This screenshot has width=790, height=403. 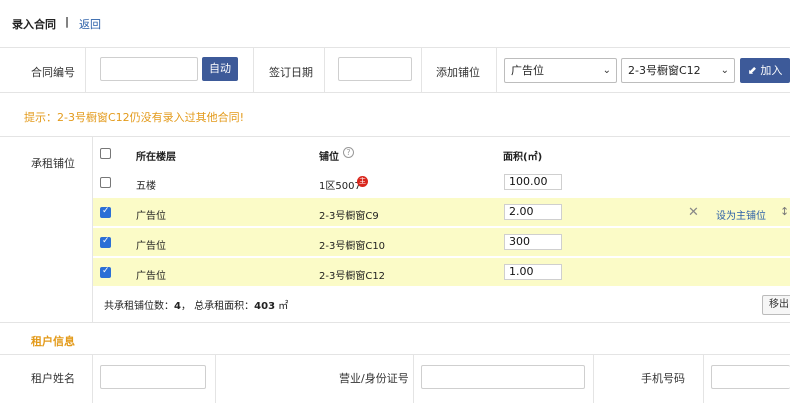 I want to click on col-unit: 铺位, so click(x=329, y=157).